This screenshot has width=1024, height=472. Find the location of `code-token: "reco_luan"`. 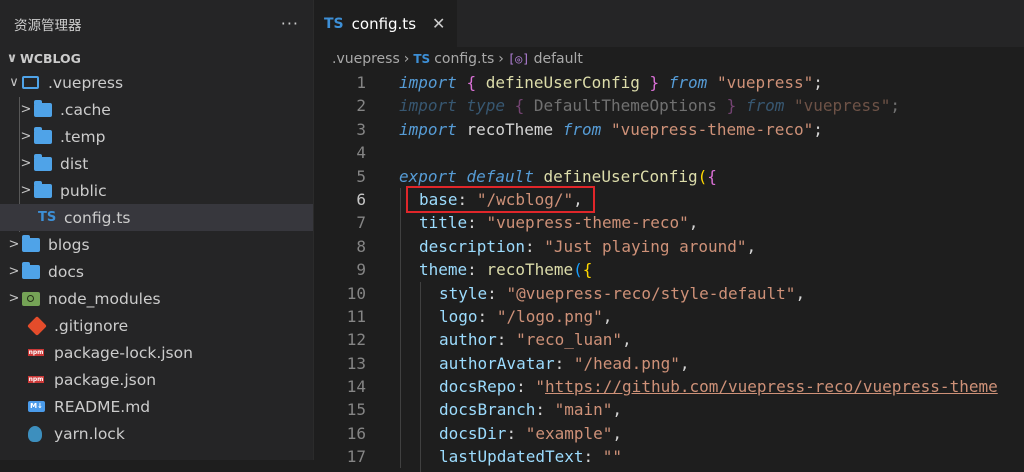

code-token: "reco_luan" is located at coordinates (569, 340).